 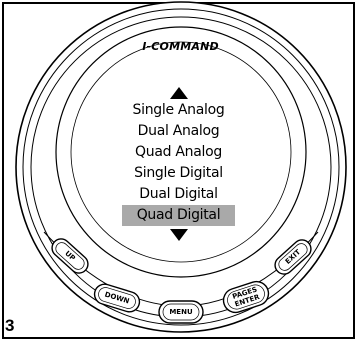 What do you see at coordinates (181, 312) in the screenshot?
I see `menu-button-label: MENU` at bounding box center [181, 312].